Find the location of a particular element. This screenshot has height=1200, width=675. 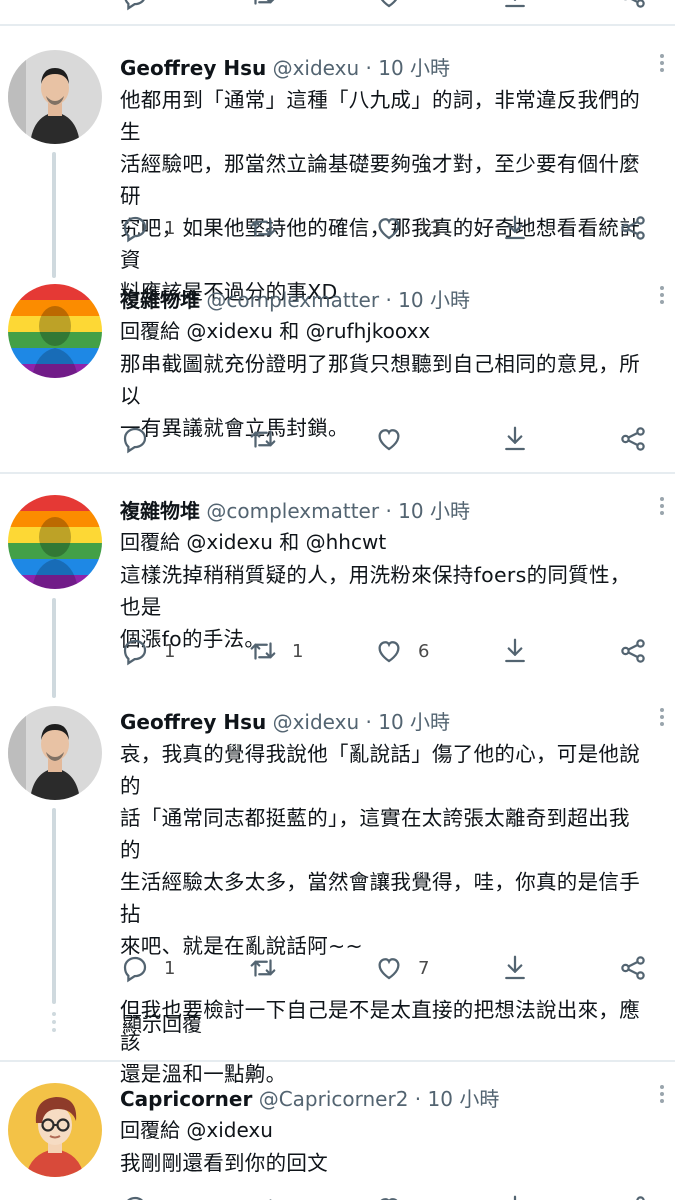

tweet-header: 複雜物堆 @complexmatter · 10 小時 is located at coordinates (385, 300).